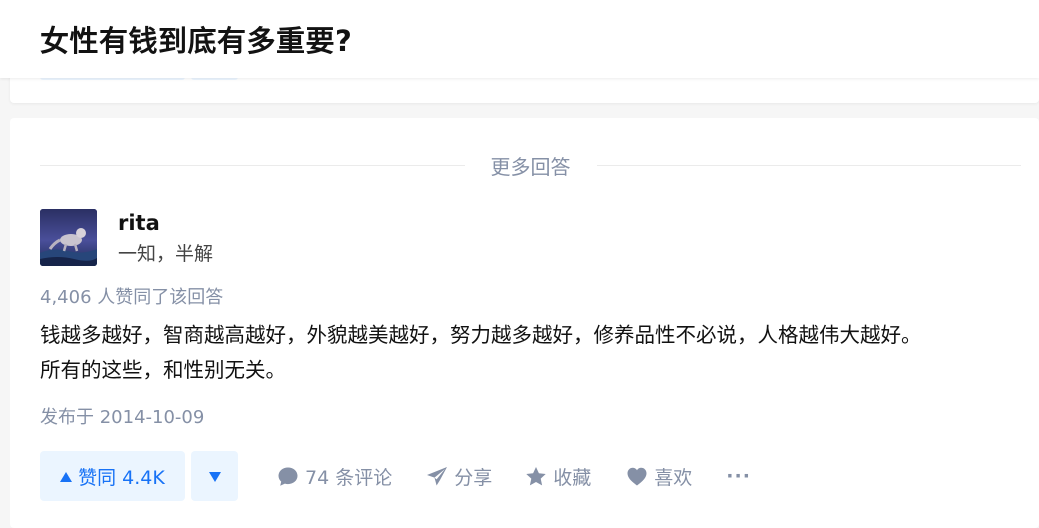 This screenshot has width=1039, height=528. Describe the element at coordinates (122, 418) in the screenshot. I see `post-time: 发布于 2014-10-09` at that location.